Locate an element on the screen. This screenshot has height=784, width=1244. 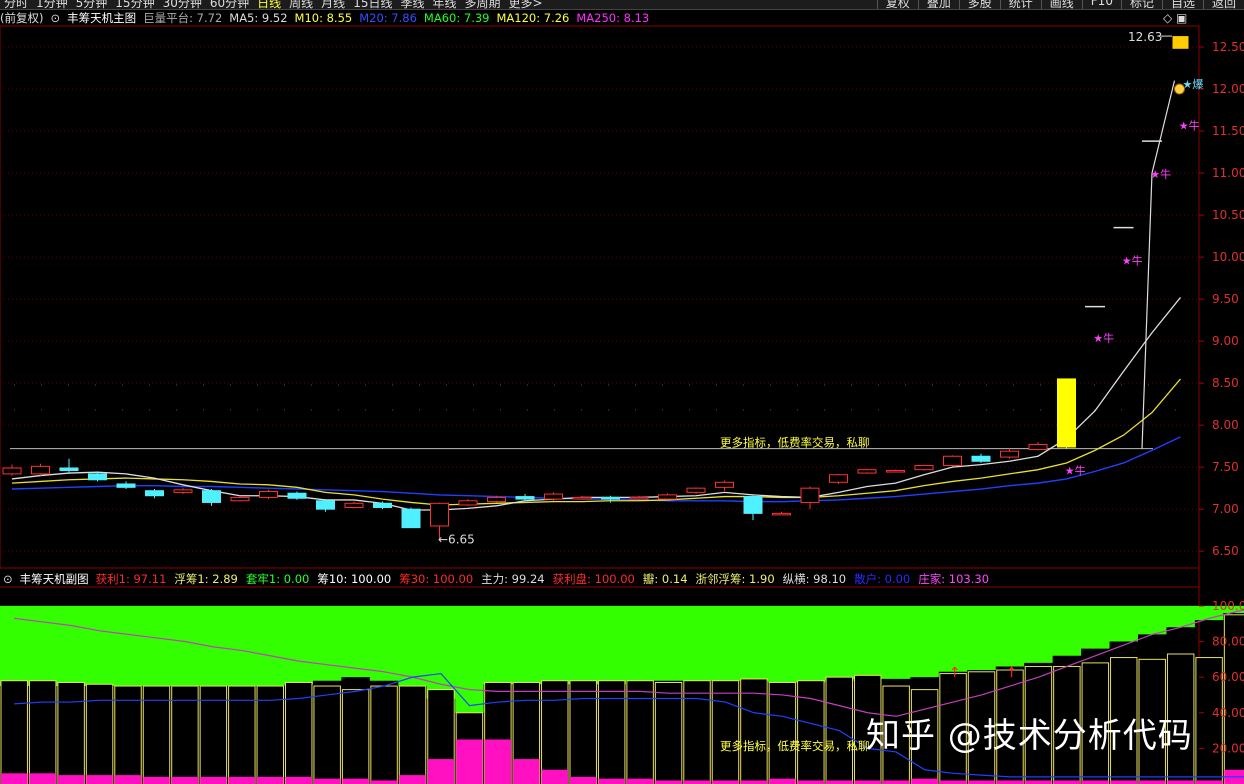
up-arrow-0: ↑ is located at coordinates (955, 673).